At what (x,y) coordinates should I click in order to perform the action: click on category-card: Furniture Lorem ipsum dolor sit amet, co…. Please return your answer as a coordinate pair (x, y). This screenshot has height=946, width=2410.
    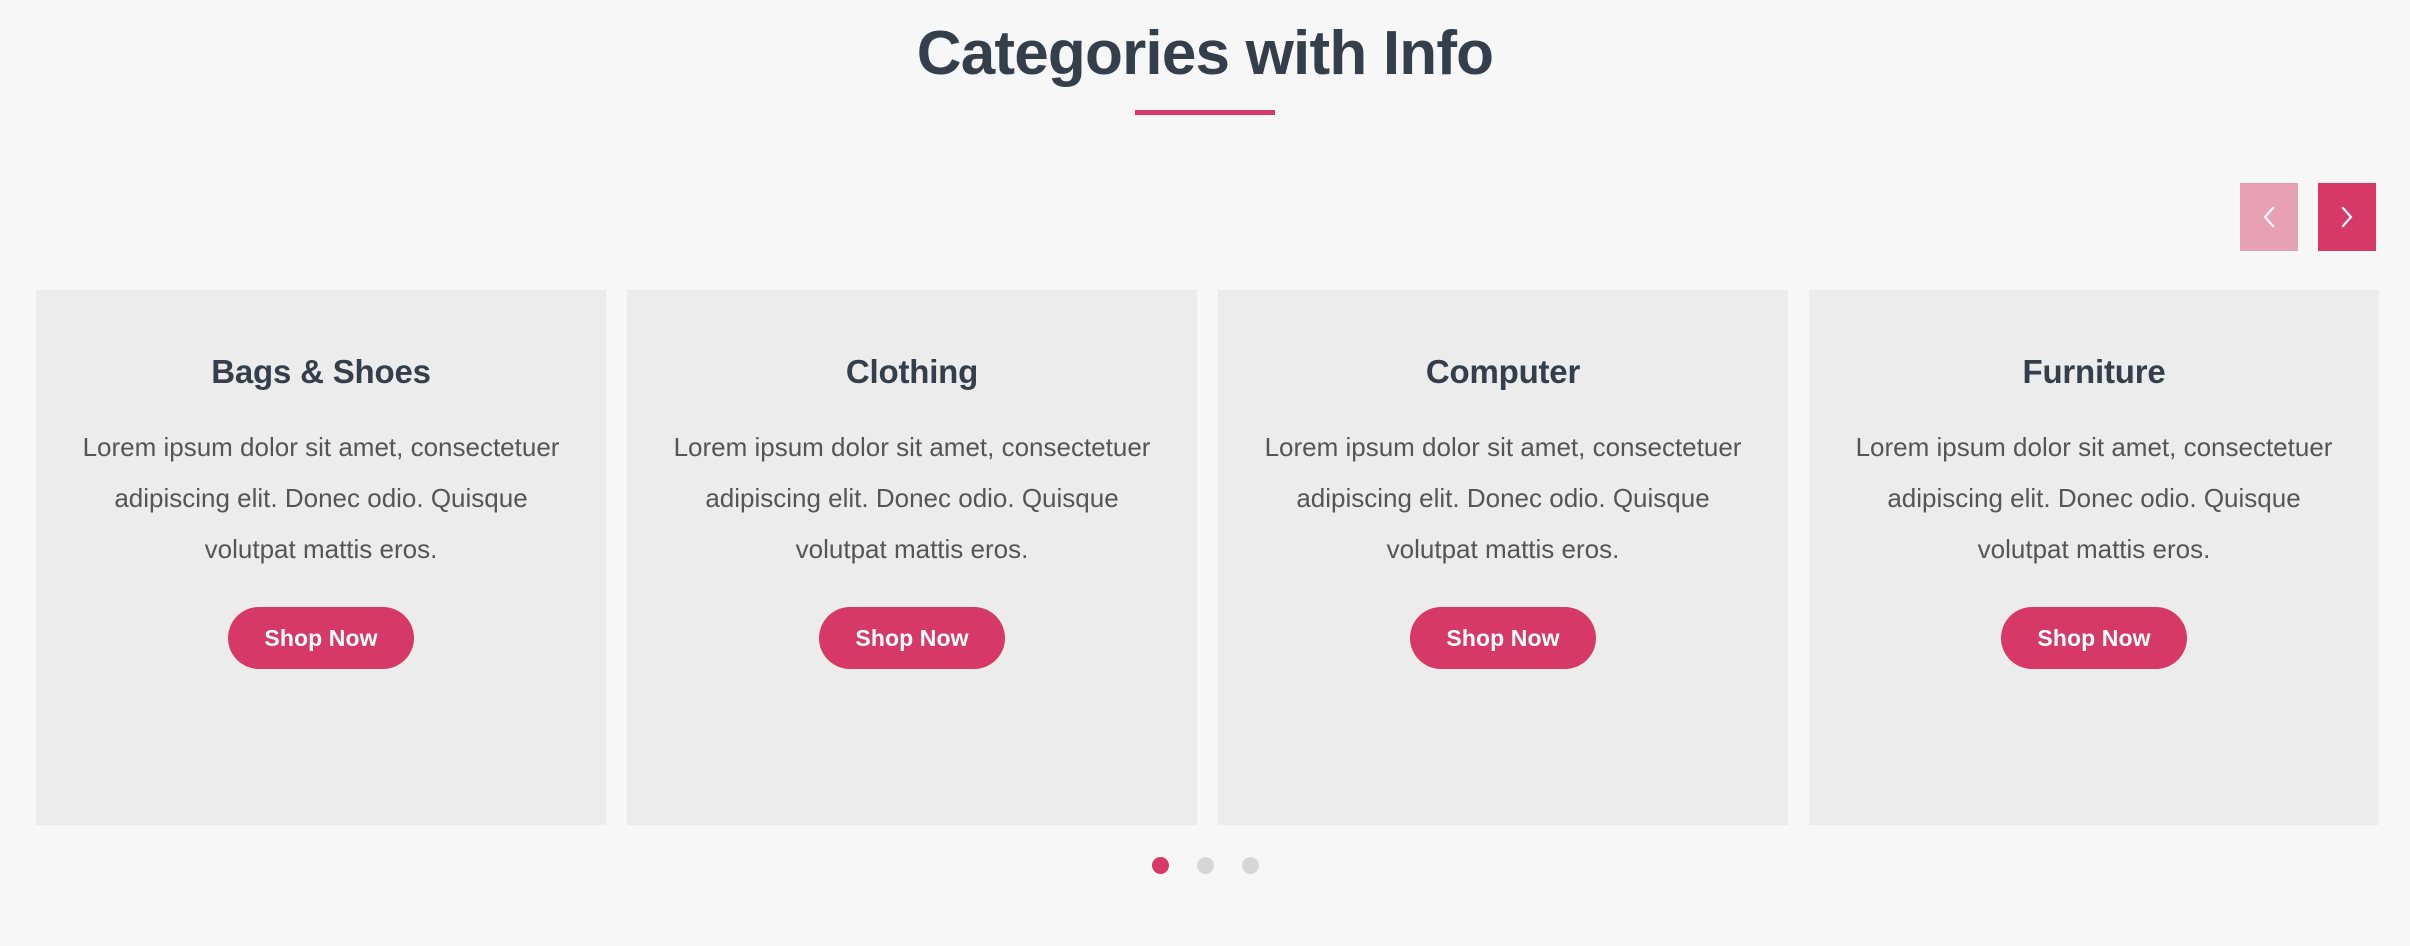
    Looking at the image, I should click on (2094, 557).